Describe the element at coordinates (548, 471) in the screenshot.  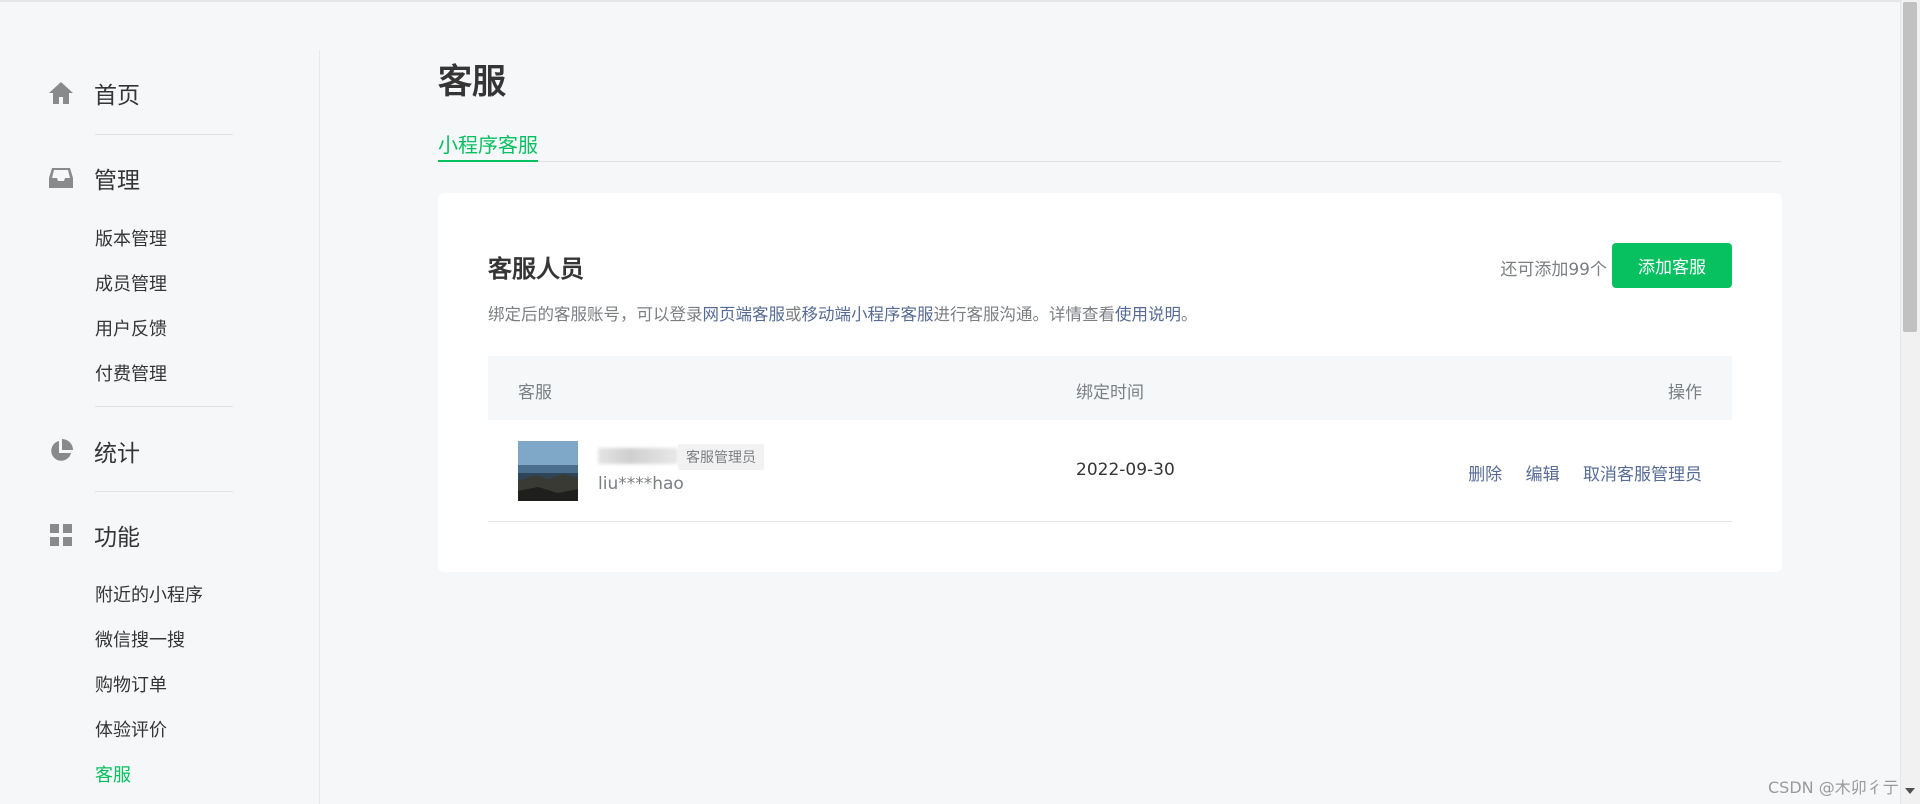
I see `avatar` at that location.